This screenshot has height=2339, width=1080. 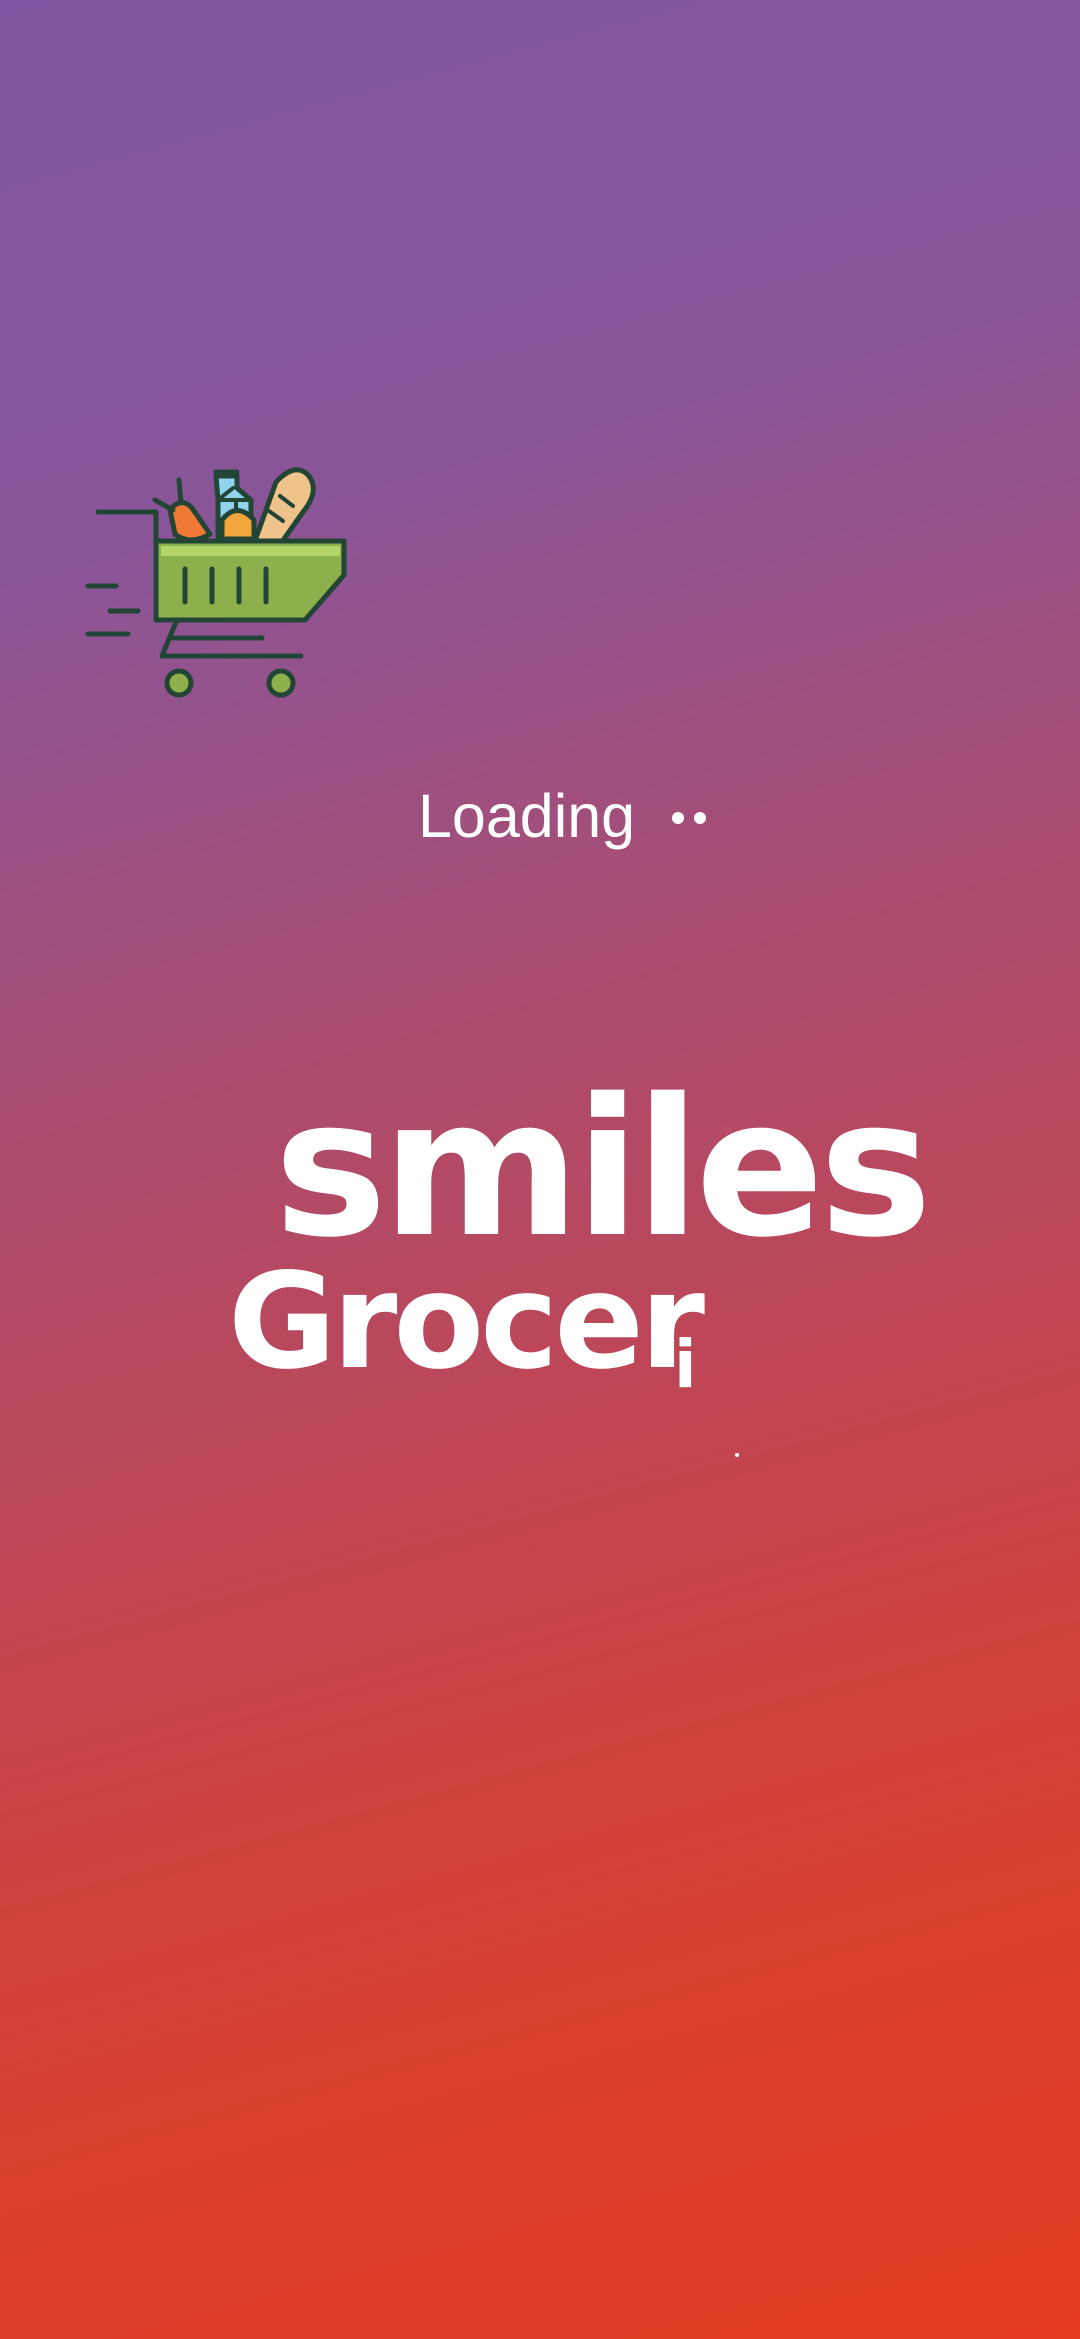 I want to click on loading-dots, so click(x=694, y=819).